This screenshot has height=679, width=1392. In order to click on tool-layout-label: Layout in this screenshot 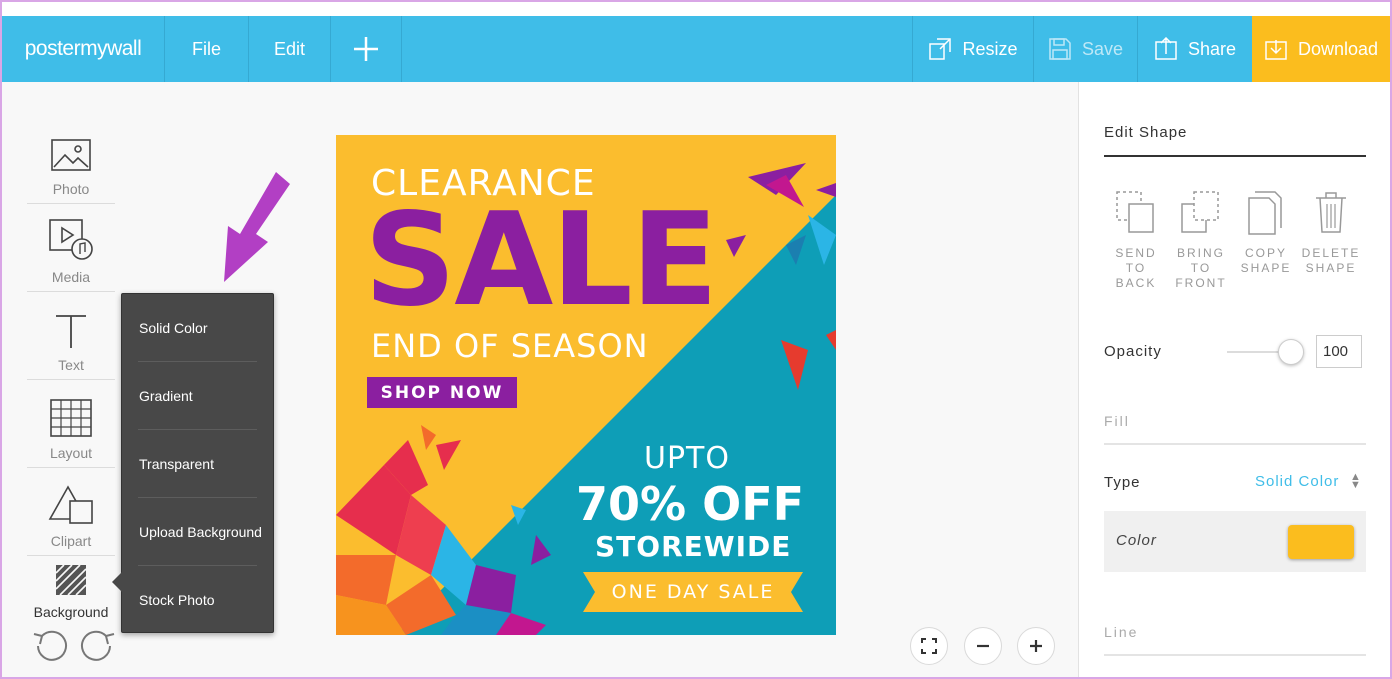, I will do `click(71, 453)`.